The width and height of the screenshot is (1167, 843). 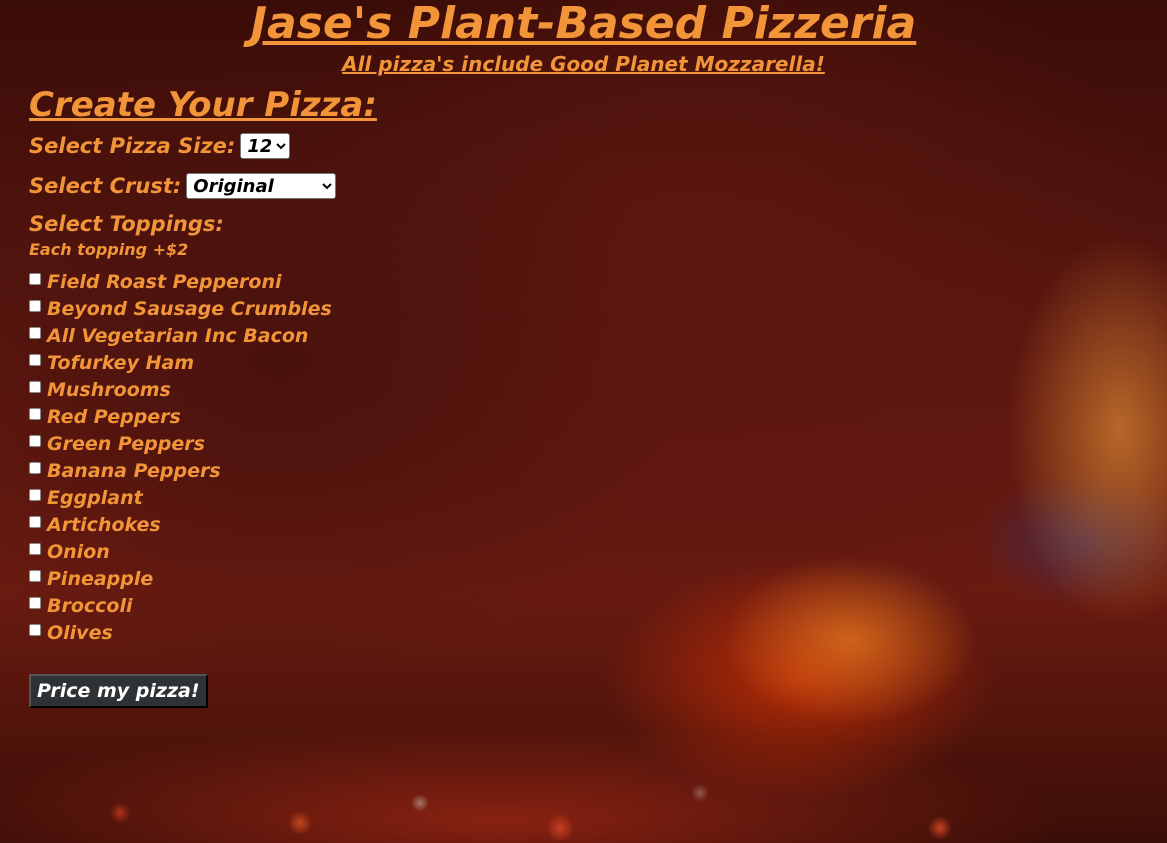 What do you see at coordinates (203, 551) in the screenshot?
I see `topping-item: Onion` at bounding box center [203, 551].